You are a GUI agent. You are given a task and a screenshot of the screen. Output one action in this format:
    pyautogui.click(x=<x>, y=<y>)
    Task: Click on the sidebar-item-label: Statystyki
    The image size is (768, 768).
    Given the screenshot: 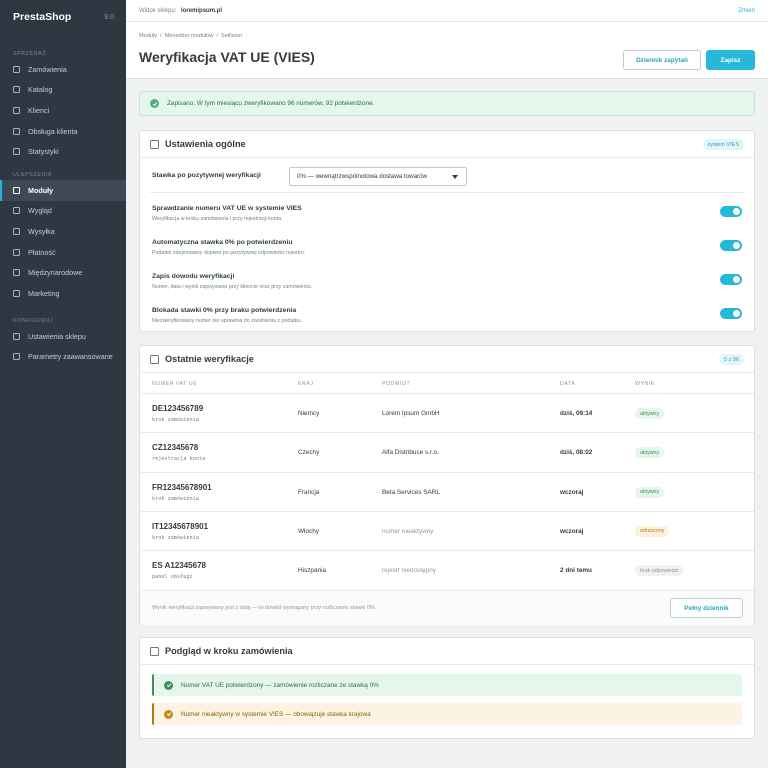 What is the action you would take?
    pyautogui.click(x=43, y=152)
    